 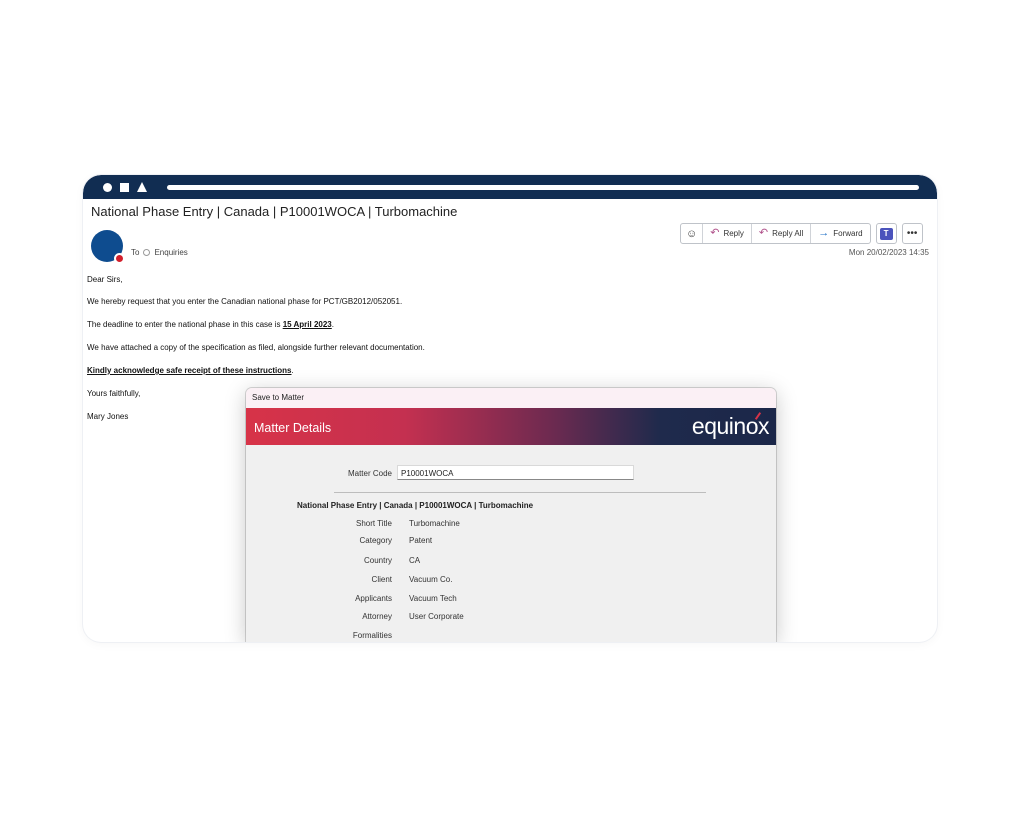 What do you see at coordinates (377, 560) in the screenshot?
I see `country-label: Country` at bounding box center [377, 560].